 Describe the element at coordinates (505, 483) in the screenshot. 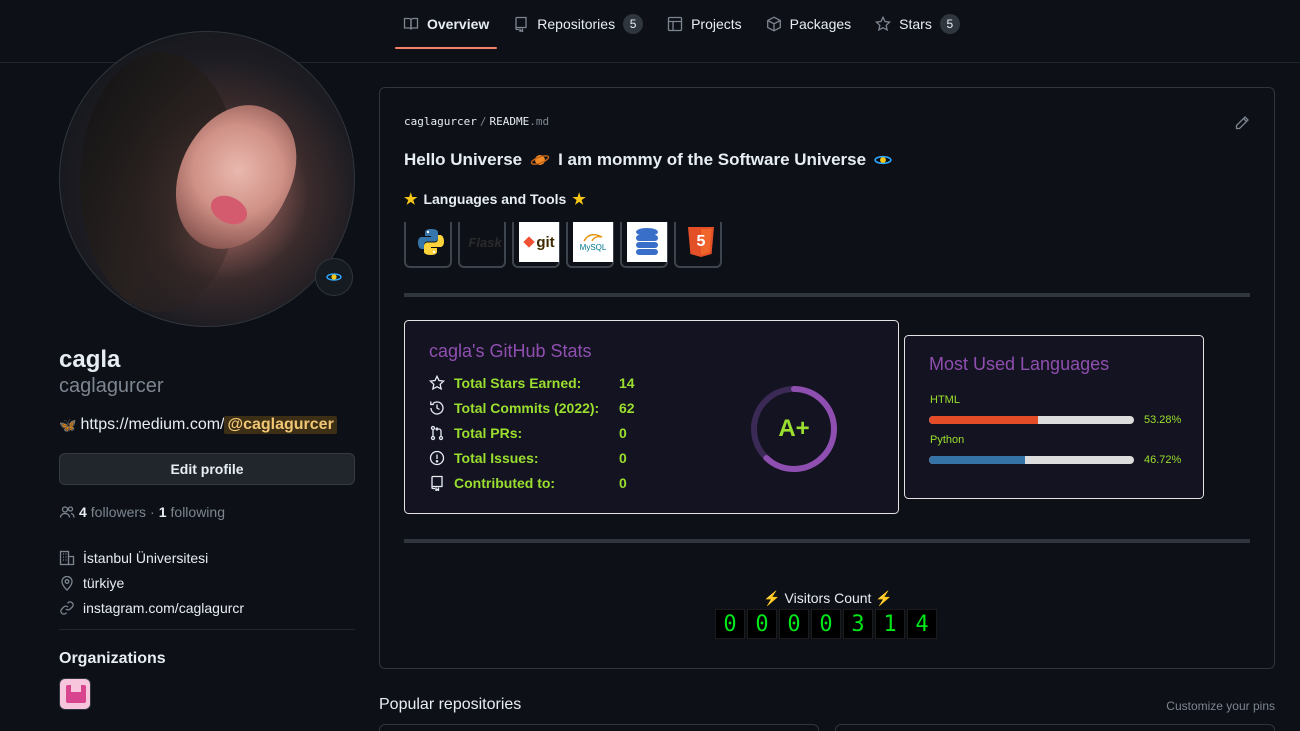

I see `stat-label: Contributed to:` at that location.